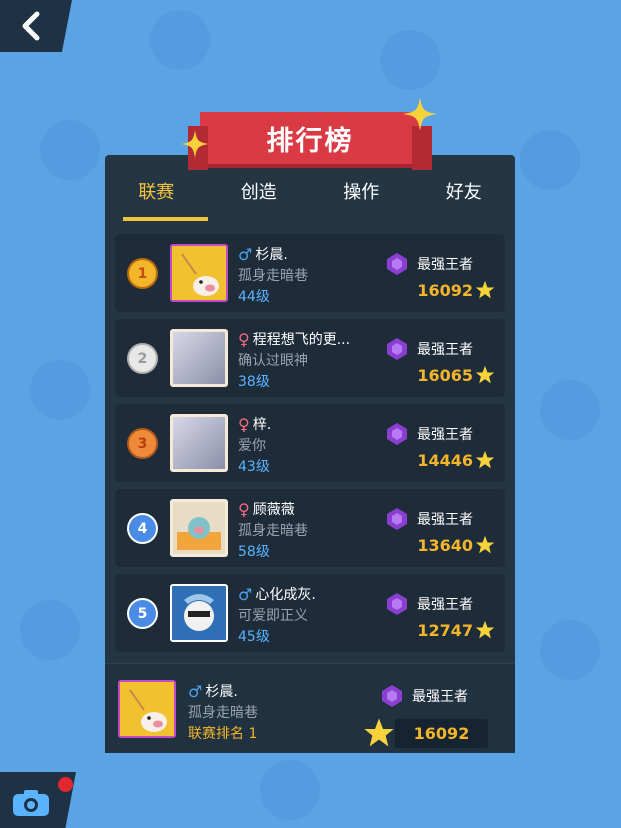 The width and height of the screenshot is (621, 828). I want to click on back-button, so click(36, 26).